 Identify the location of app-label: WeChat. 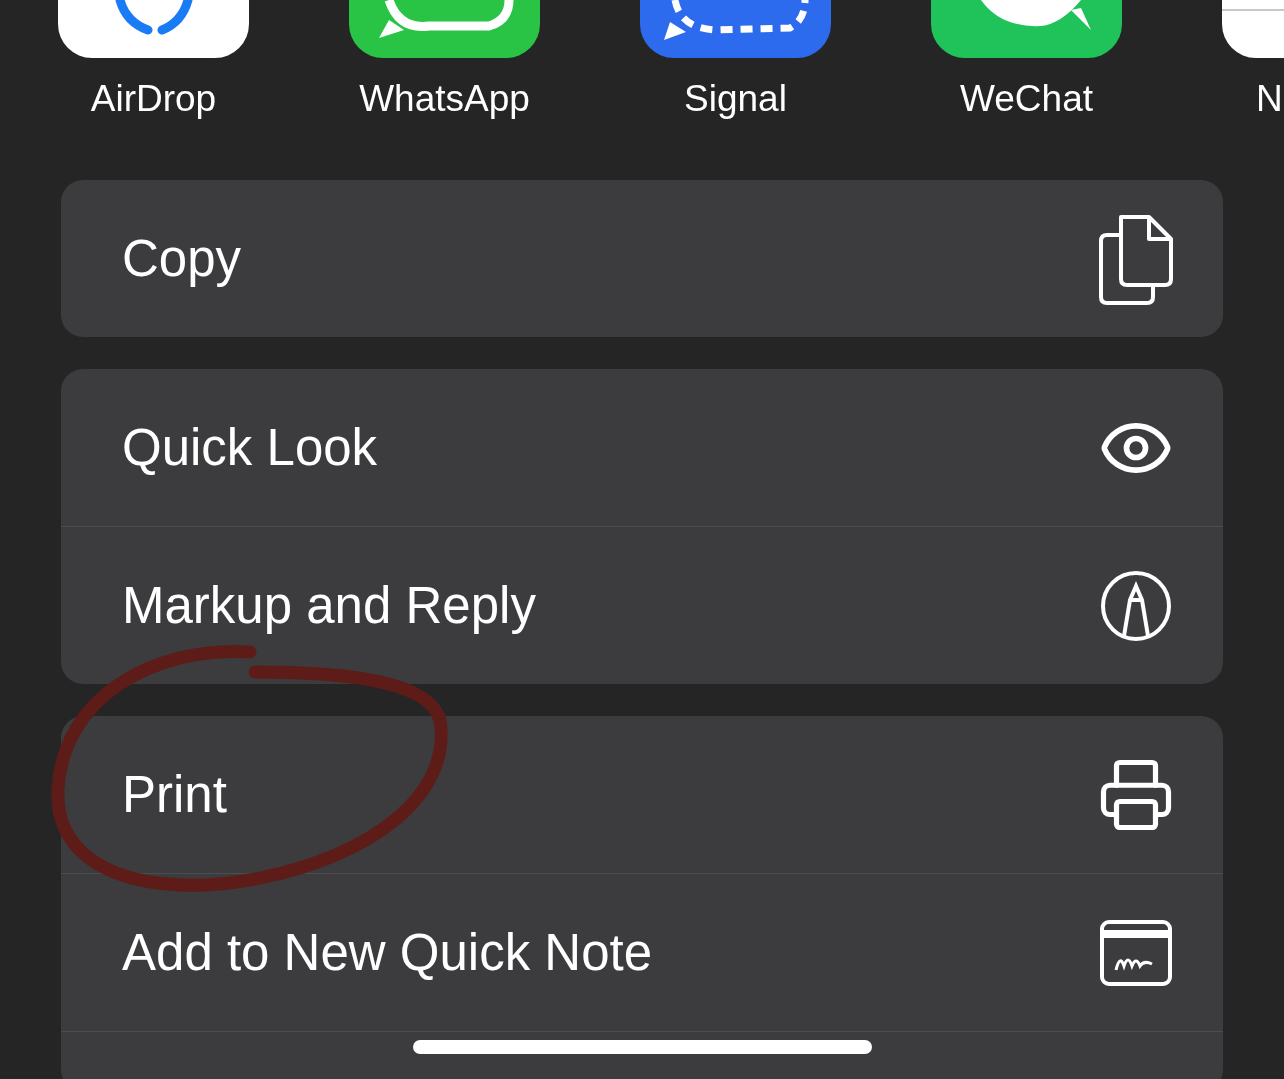
(1026, 99).